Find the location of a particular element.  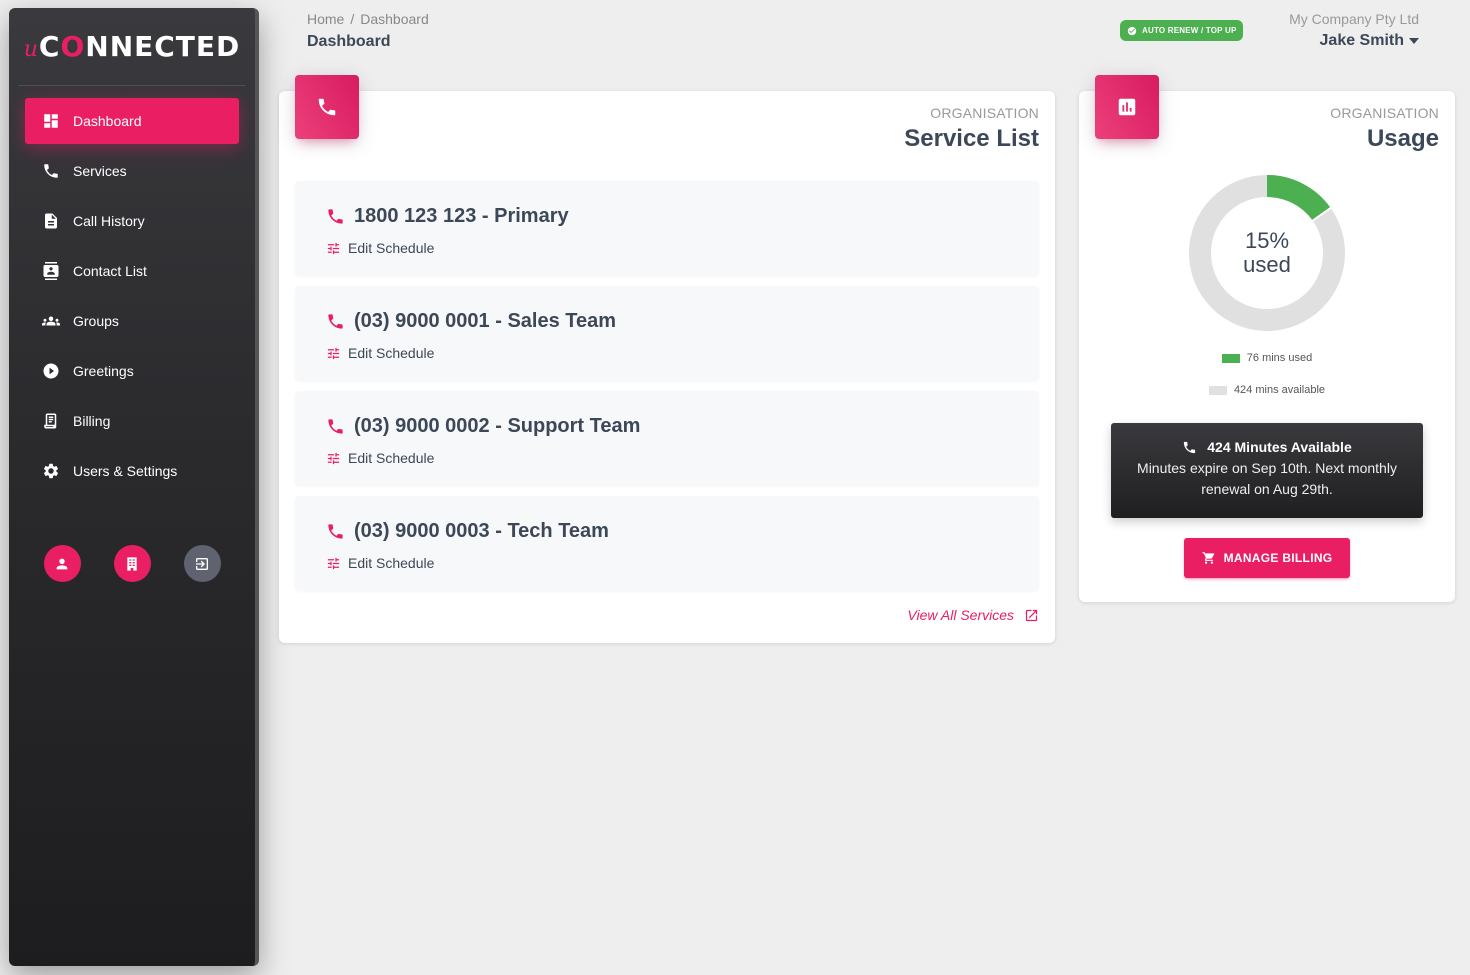

badge-label: AUTO RENEW / TOP UP is located at coordinates (1189, 30).